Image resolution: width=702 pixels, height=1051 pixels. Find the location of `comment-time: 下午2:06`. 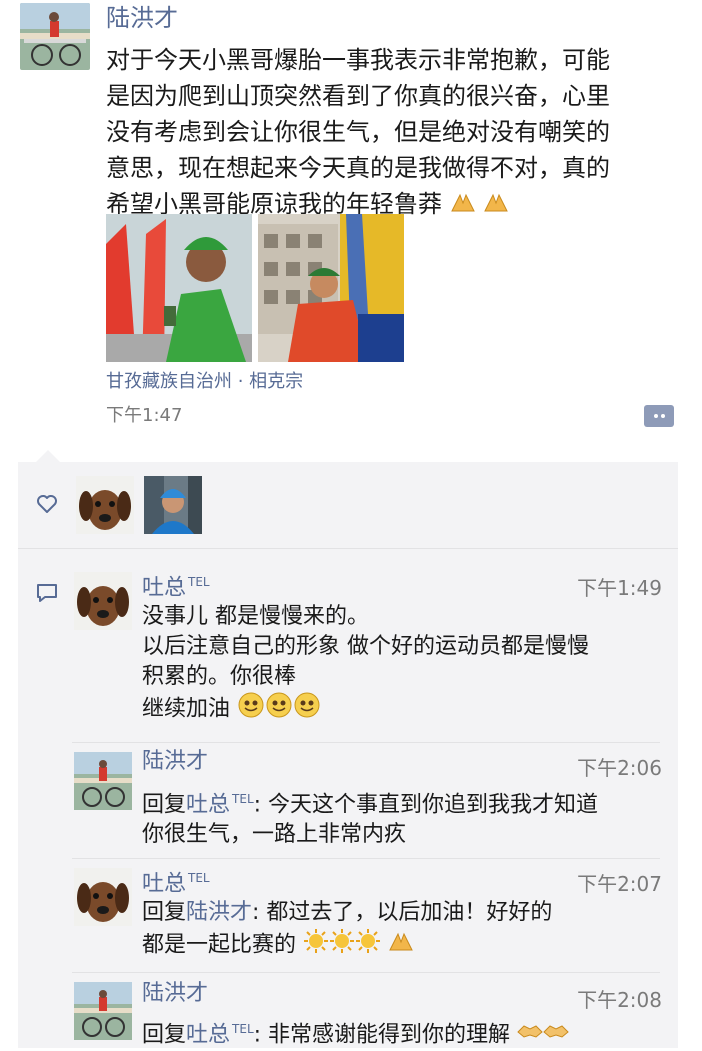

comment-time: 下午2:06 is located at coordinates (619, 768).